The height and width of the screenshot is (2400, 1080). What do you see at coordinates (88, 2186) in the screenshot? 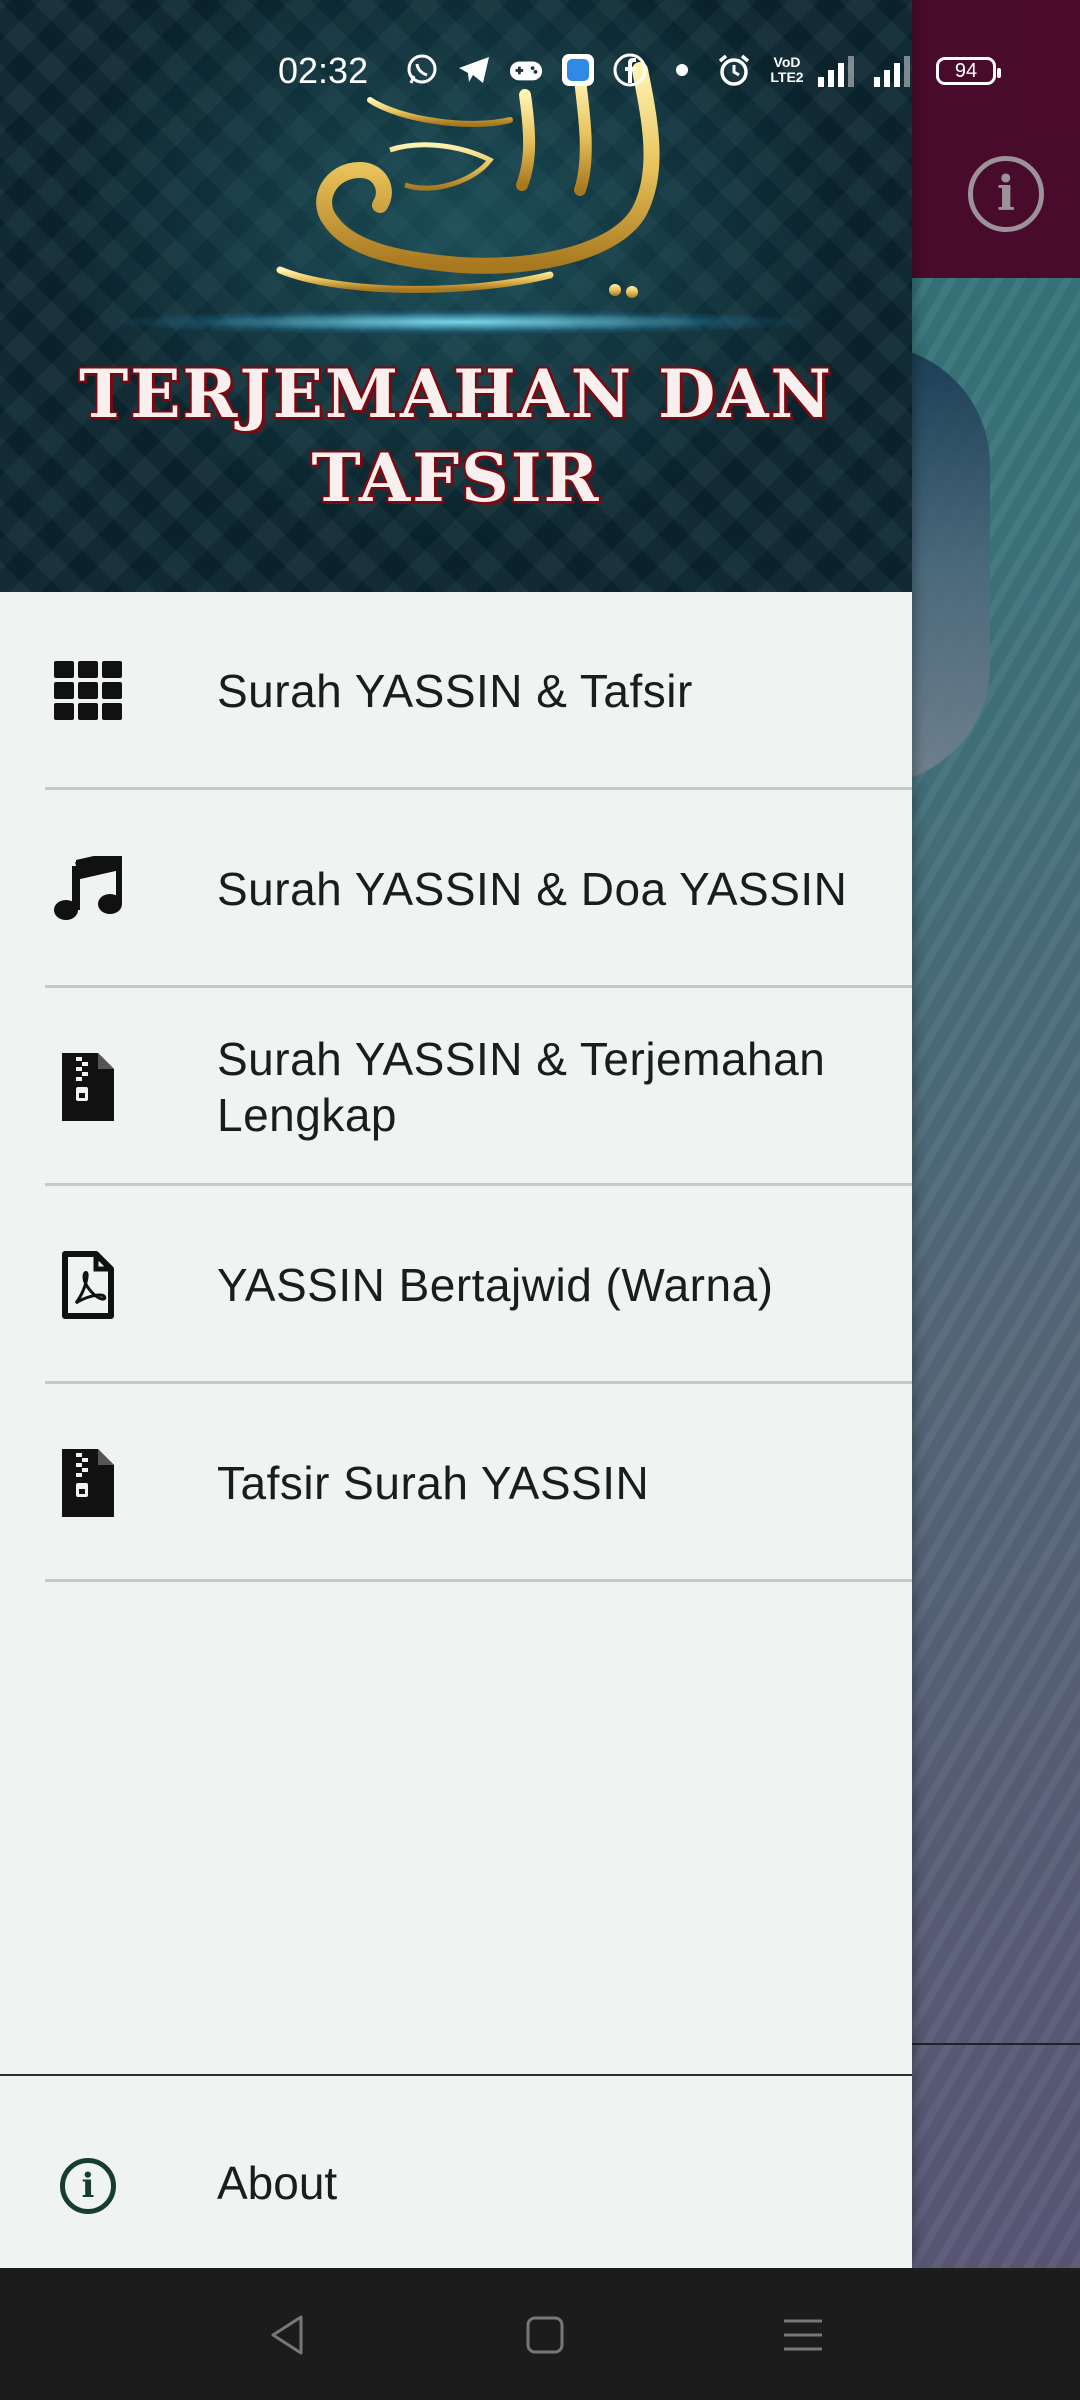
I see `info-icon: i` at bounding box center [88, 2186].